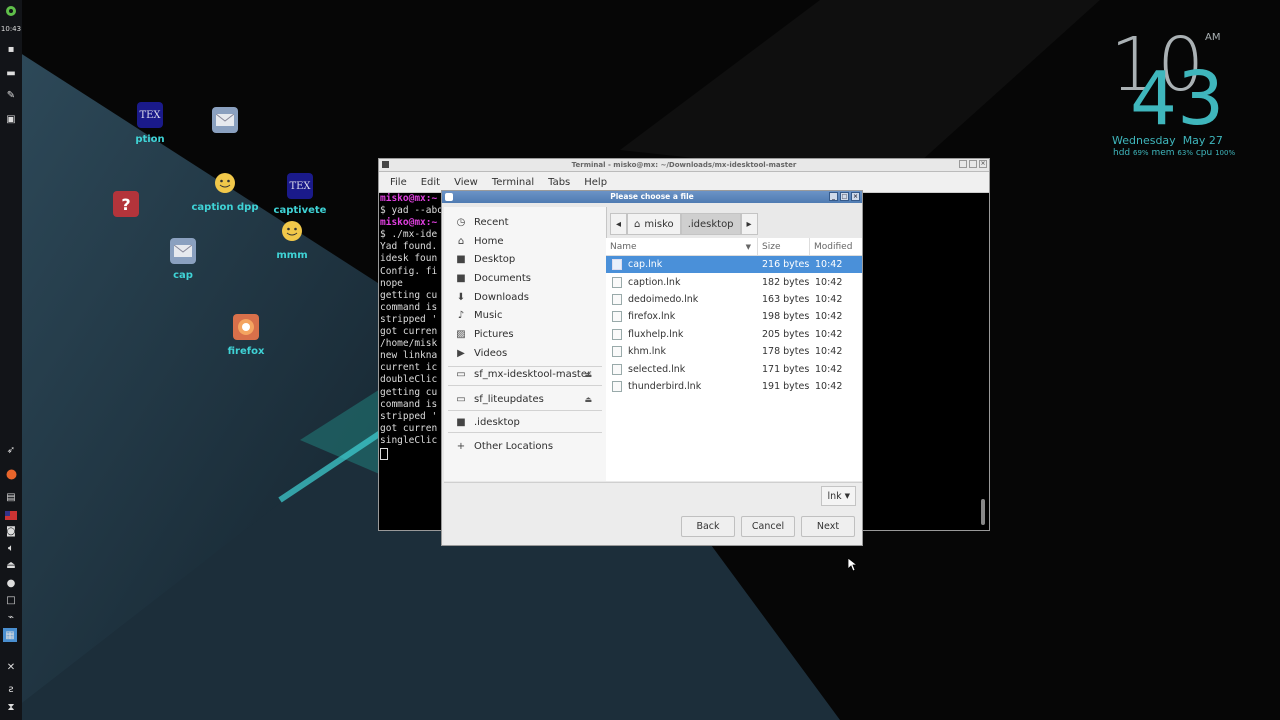 Image resolution: width=1280 pixels, height=720 pixels. Describe the element at coordinates (708, 526) in the screenshot. I see `back-button: Back` at that location.